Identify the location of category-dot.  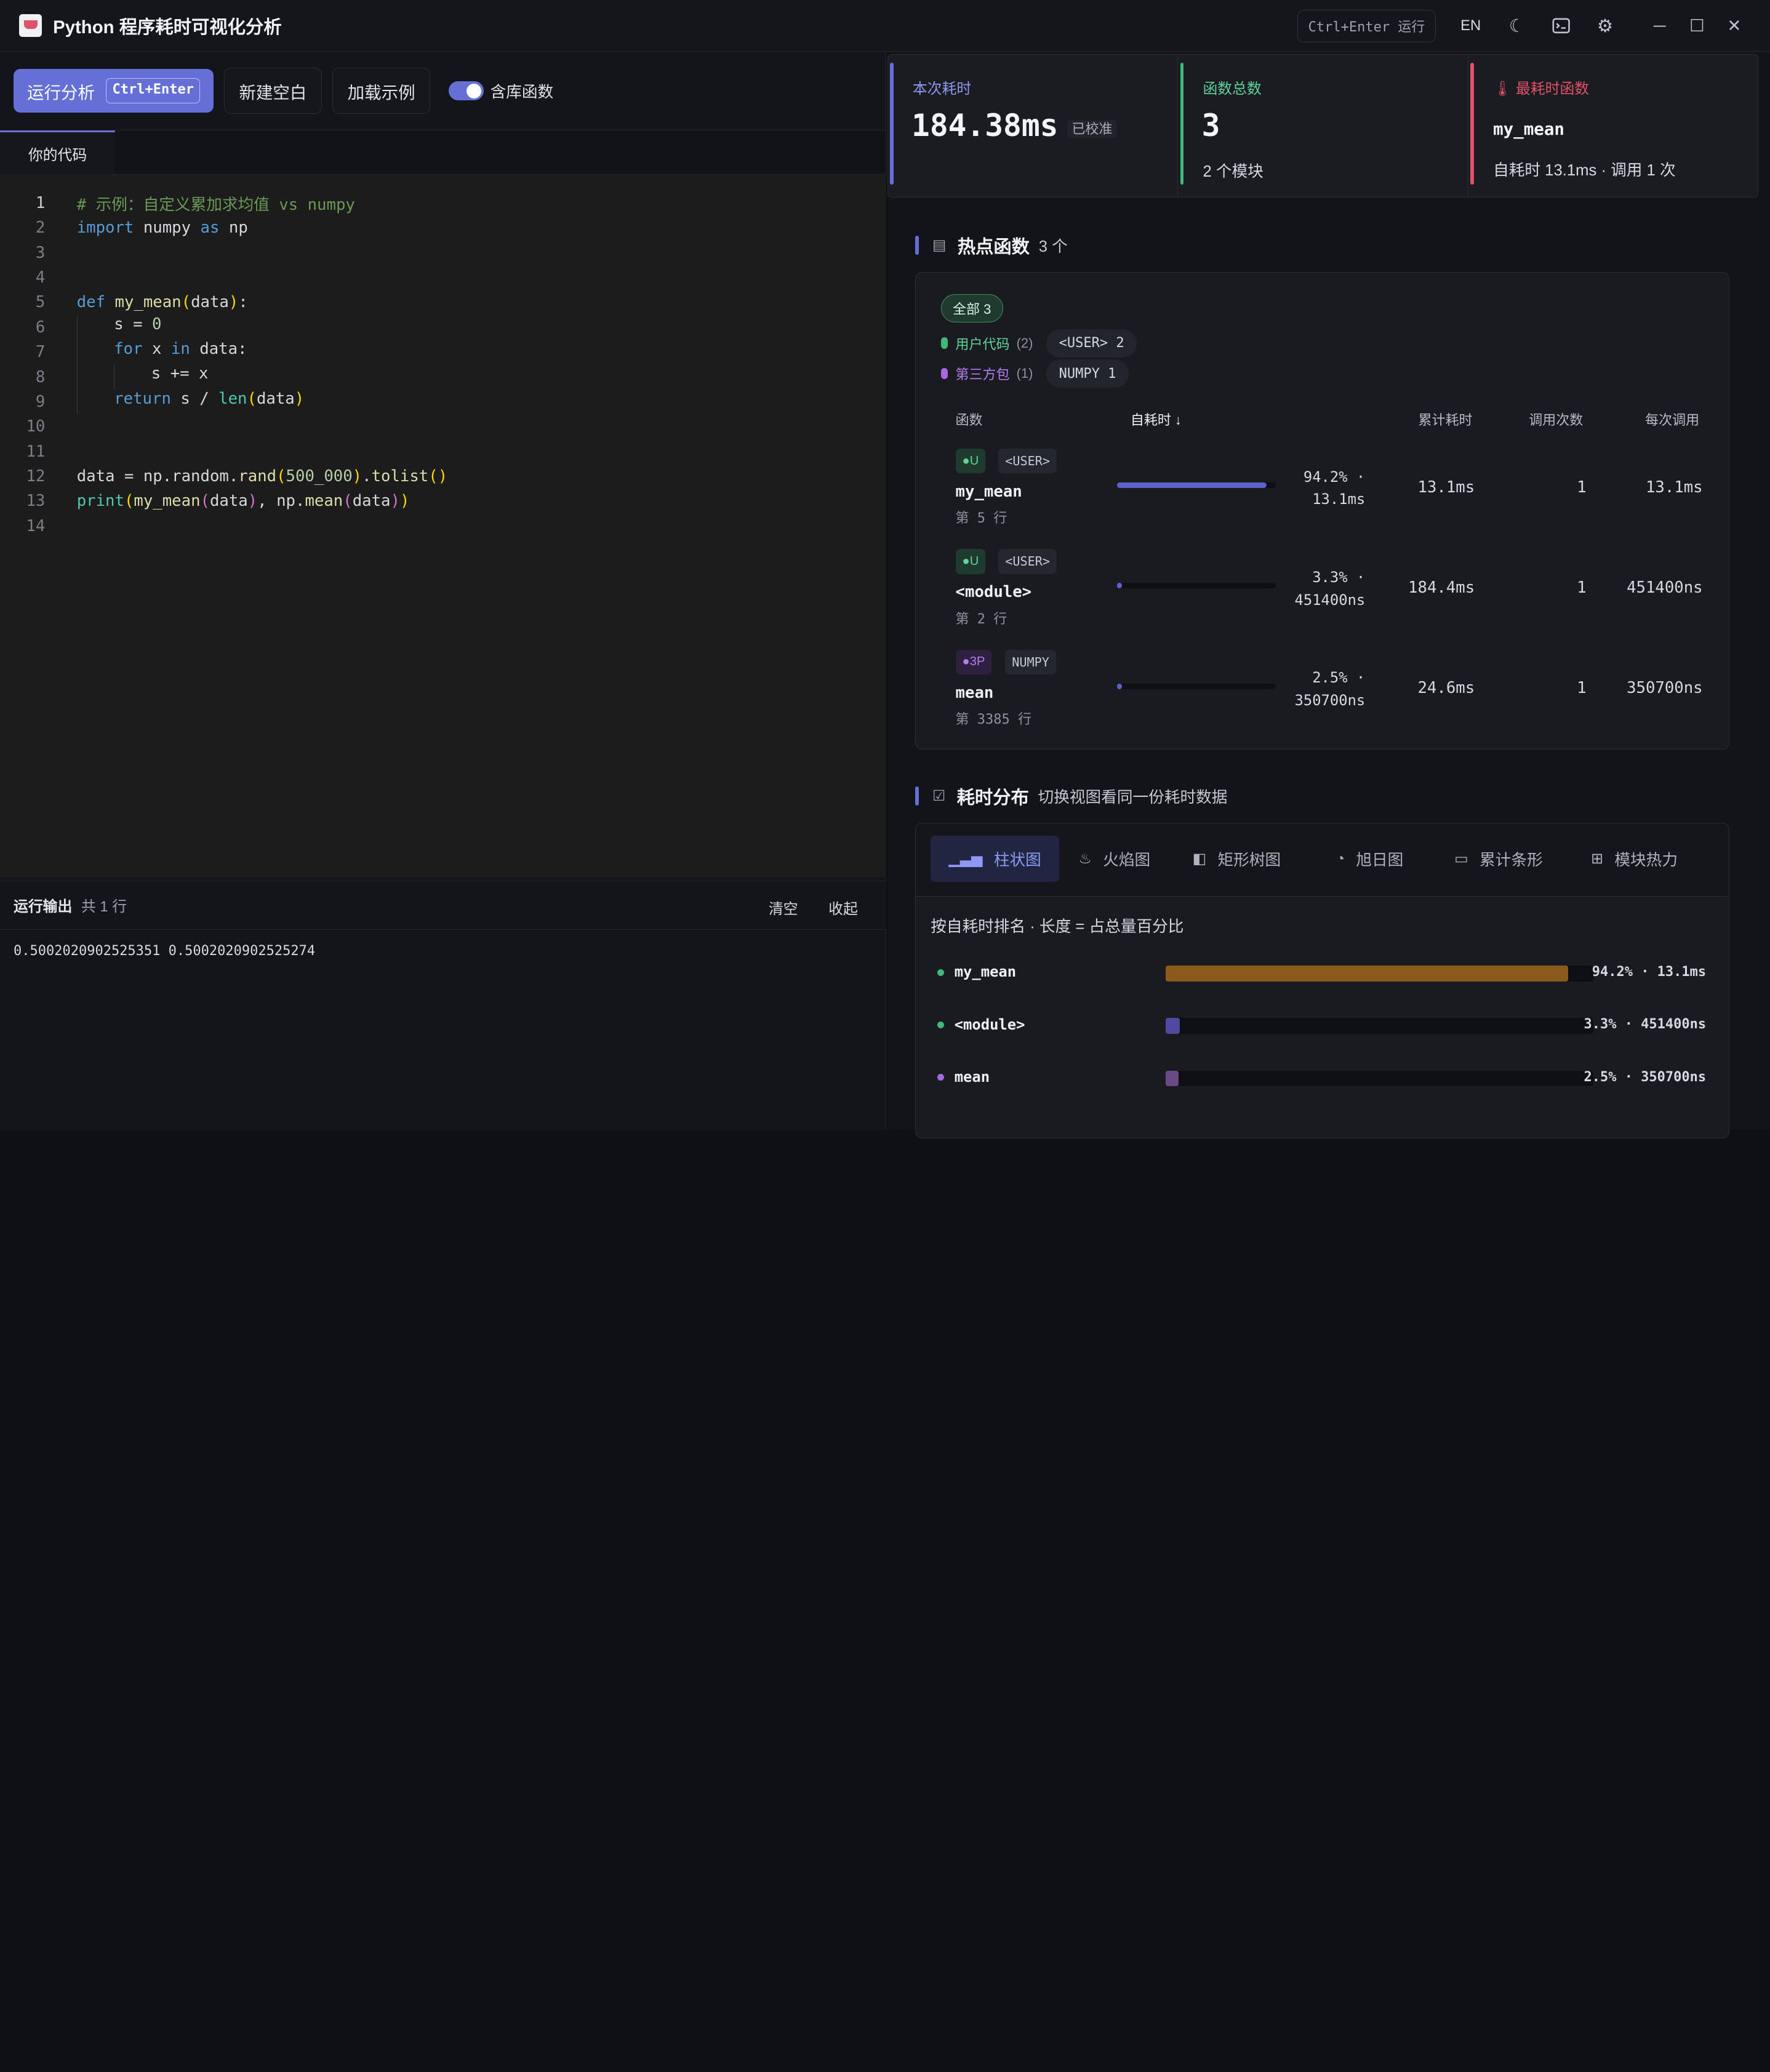
(941, 1024).